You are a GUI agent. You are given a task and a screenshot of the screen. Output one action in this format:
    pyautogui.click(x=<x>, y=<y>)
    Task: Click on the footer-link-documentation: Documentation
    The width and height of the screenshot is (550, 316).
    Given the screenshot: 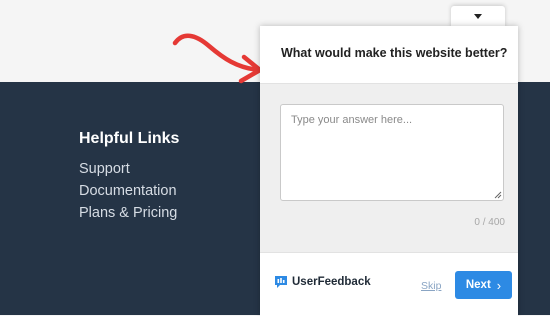 What is the action you would take?
    pyautogui.click(x=128, y=191)
    